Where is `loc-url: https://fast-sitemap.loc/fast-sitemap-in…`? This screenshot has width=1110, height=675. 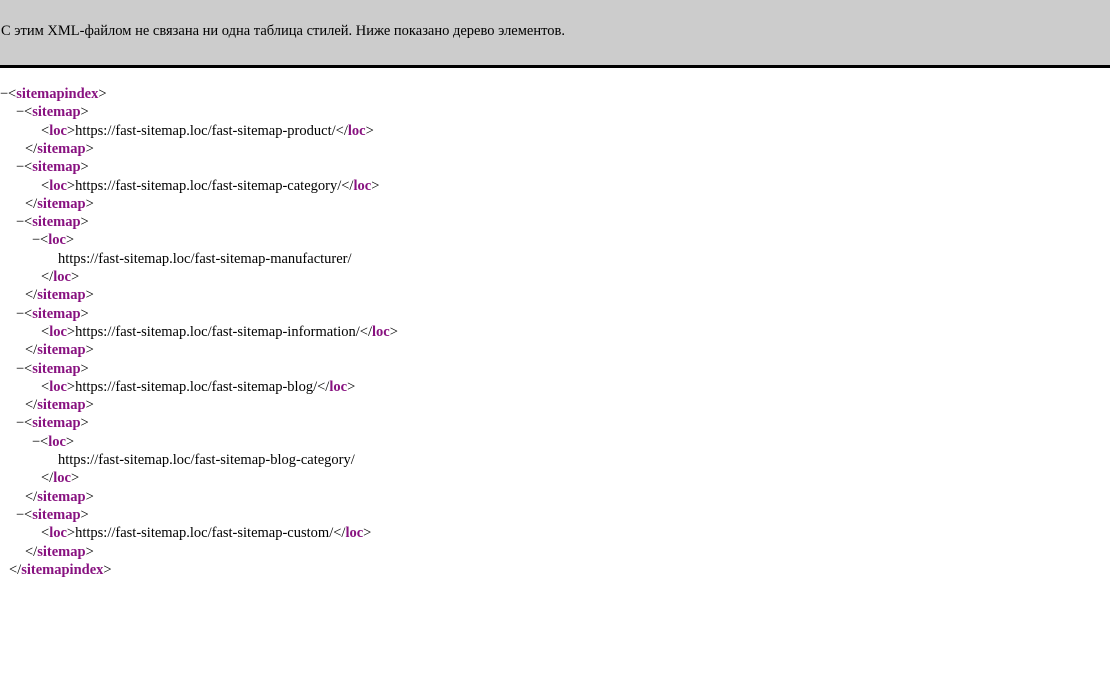 loc-url: https://fast-sitemap.loc/fast-sitemap-in… is located at coordinates (217, 331).